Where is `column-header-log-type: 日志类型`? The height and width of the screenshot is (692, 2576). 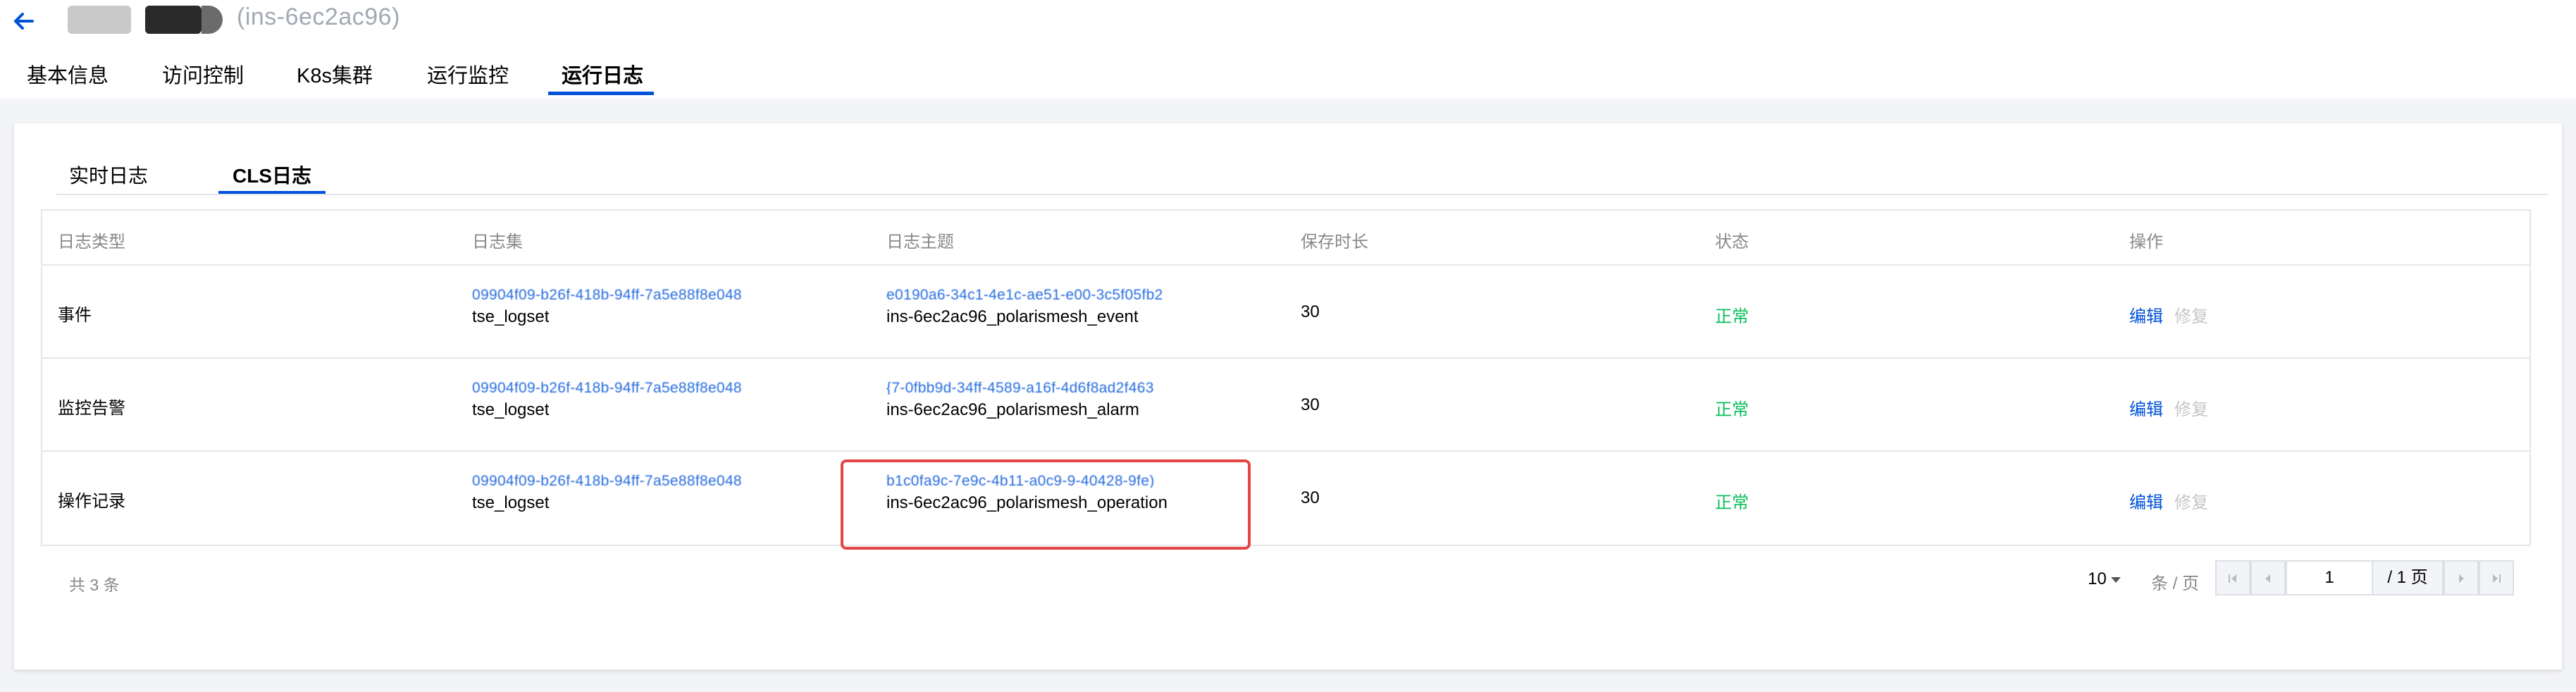 column-header-log-type: 日志类型 is located at coordinates (91, 242).